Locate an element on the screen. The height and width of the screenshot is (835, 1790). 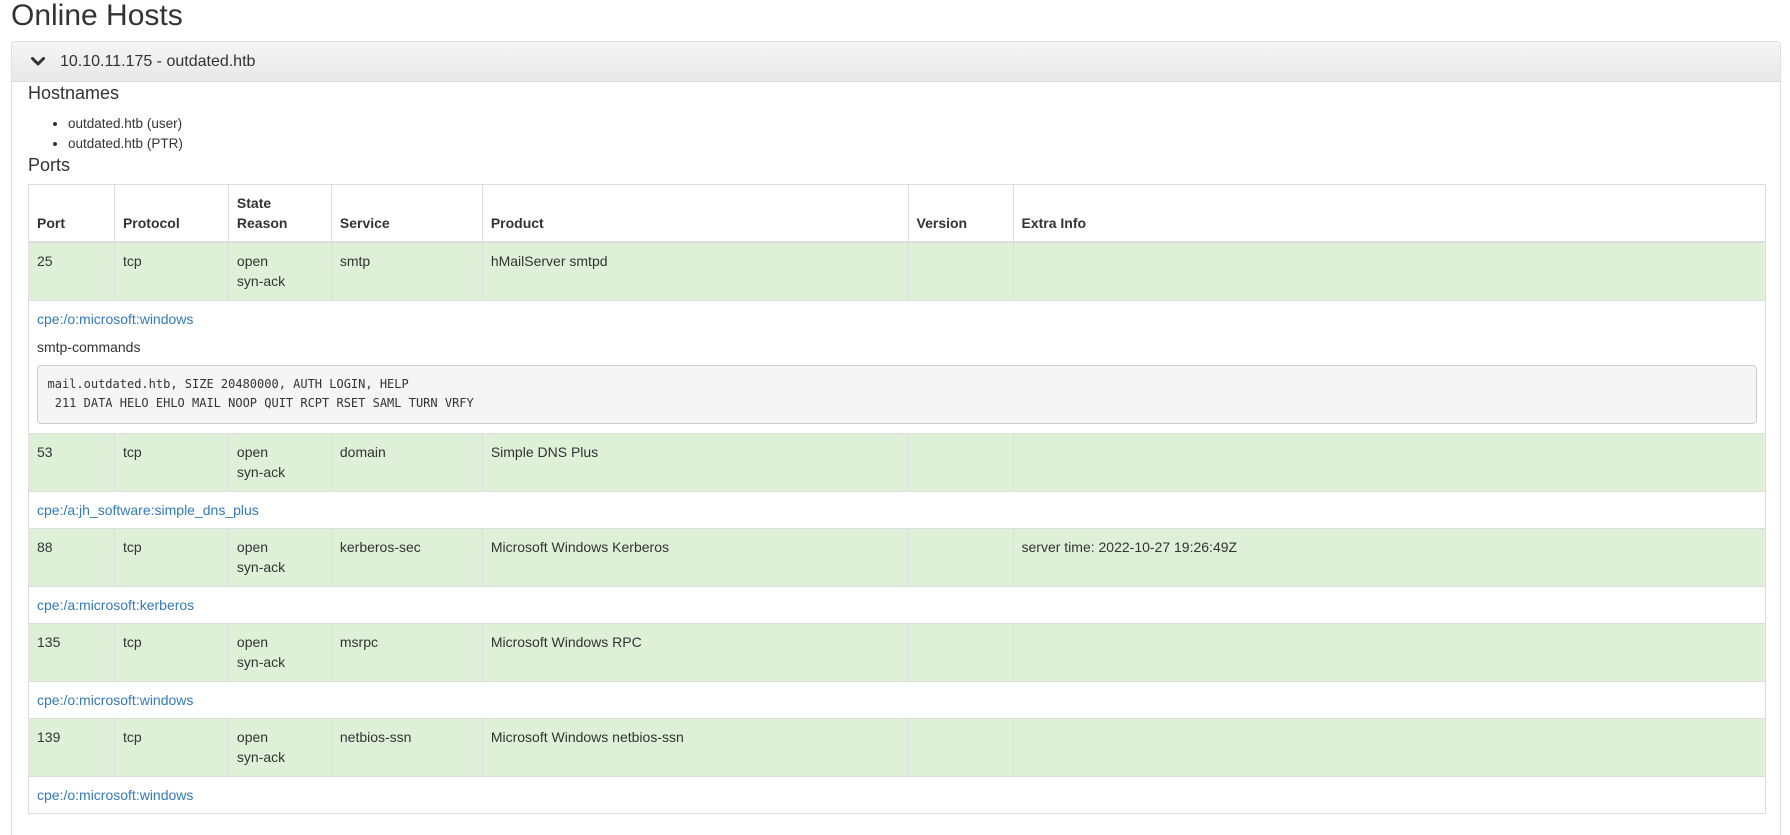
cell-product: Simple DNS Plus is located at coordinates (695, 462).